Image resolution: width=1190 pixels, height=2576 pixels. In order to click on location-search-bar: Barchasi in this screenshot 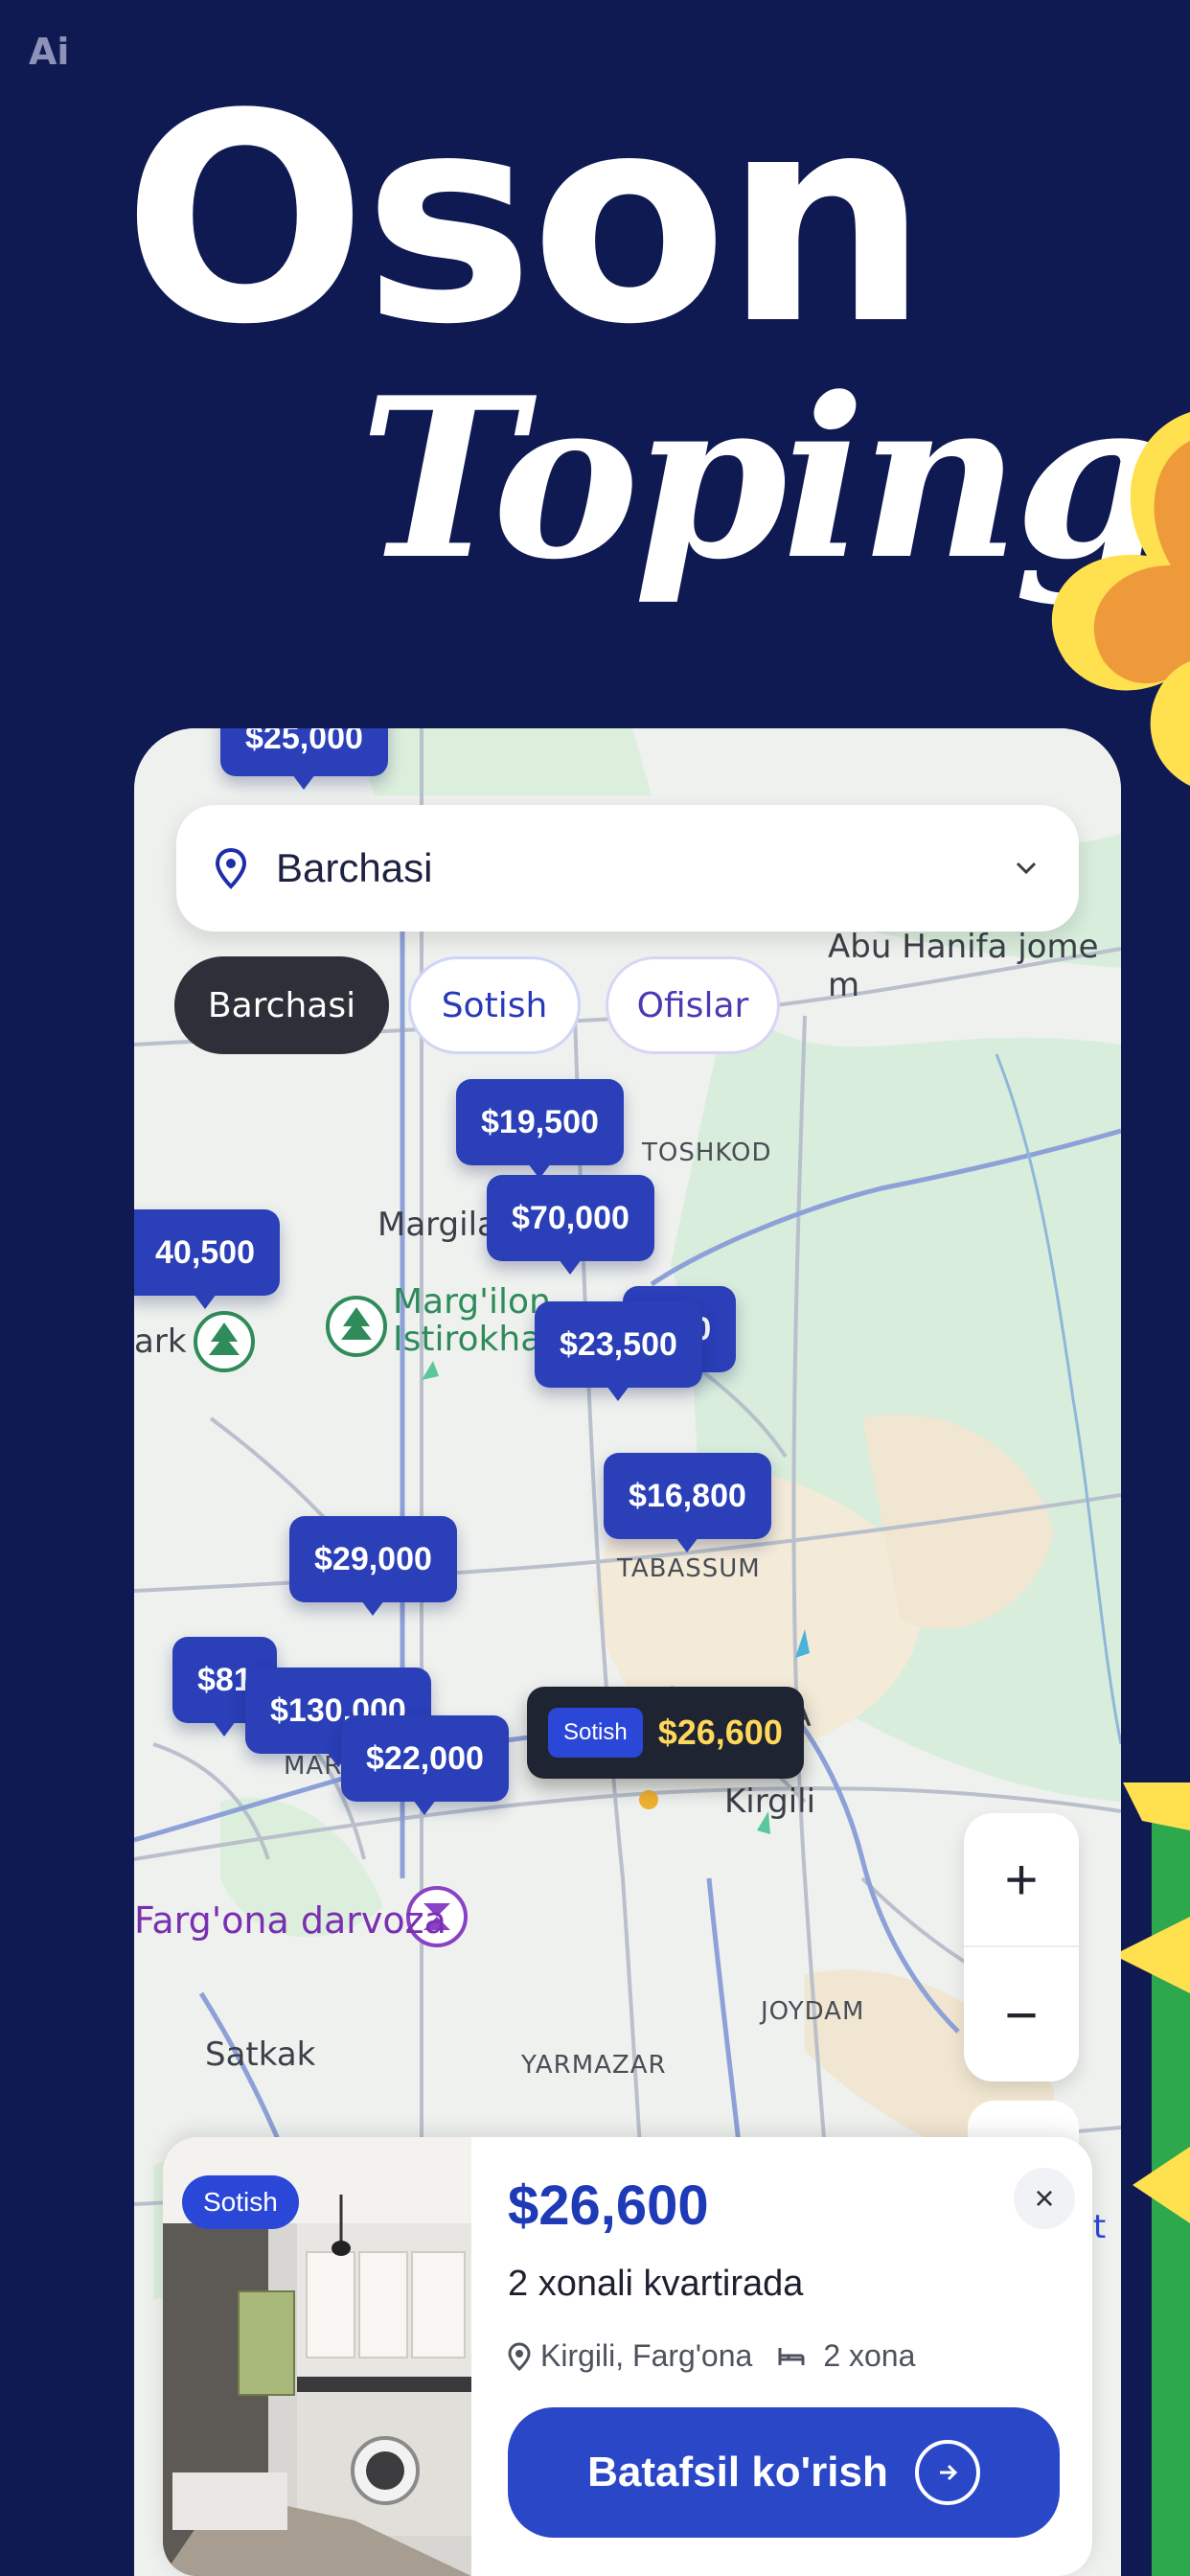, I will do `click(627, 868)`.